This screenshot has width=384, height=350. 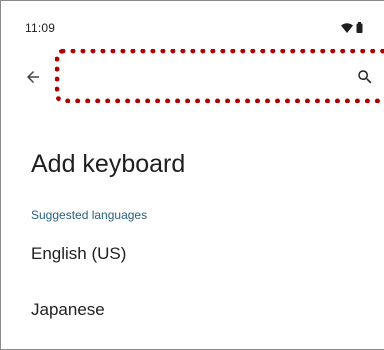 I want to click on battery-icon, so click(x=359, y=27).